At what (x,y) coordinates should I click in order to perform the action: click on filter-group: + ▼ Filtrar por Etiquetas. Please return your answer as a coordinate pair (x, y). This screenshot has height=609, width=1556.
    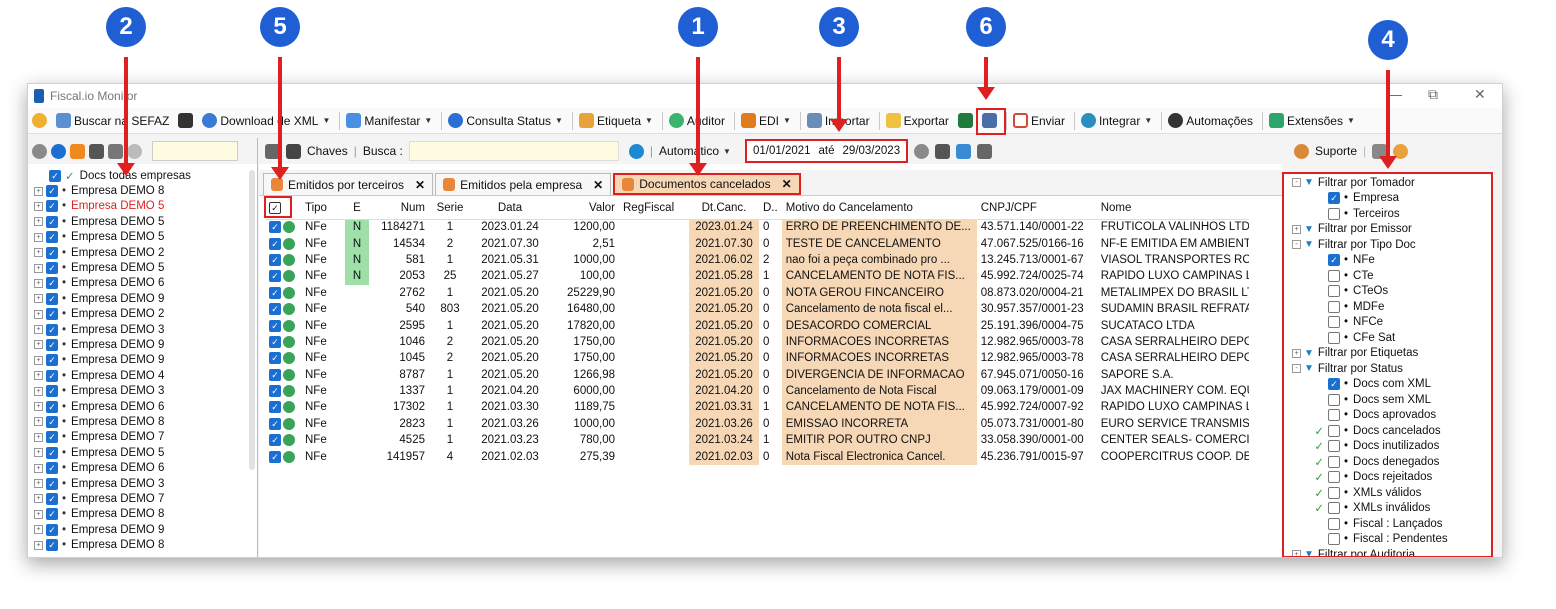
    Looking at the image, I should click on (1387, 354).